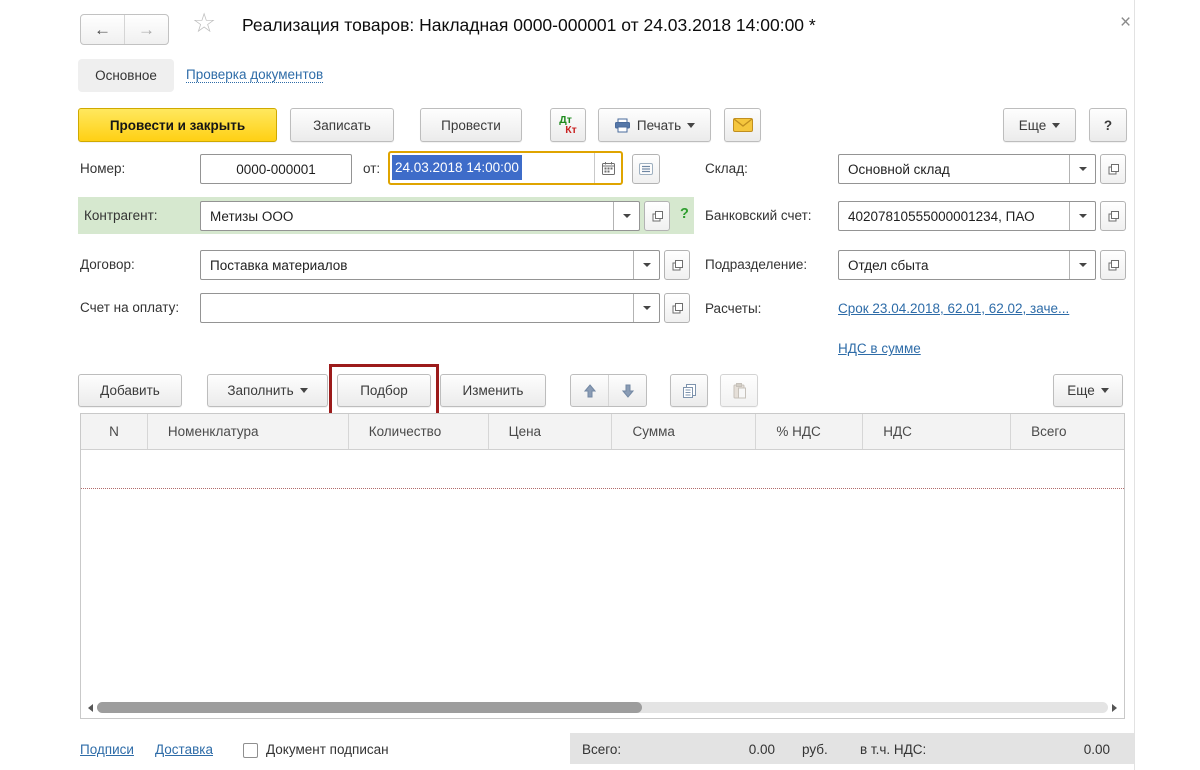 The image size is (1200, 770). What do you see at coordinates (684, 214) in the screenshot?
I see `counterparty-help-link: ?` at bounding box center [684, 214].